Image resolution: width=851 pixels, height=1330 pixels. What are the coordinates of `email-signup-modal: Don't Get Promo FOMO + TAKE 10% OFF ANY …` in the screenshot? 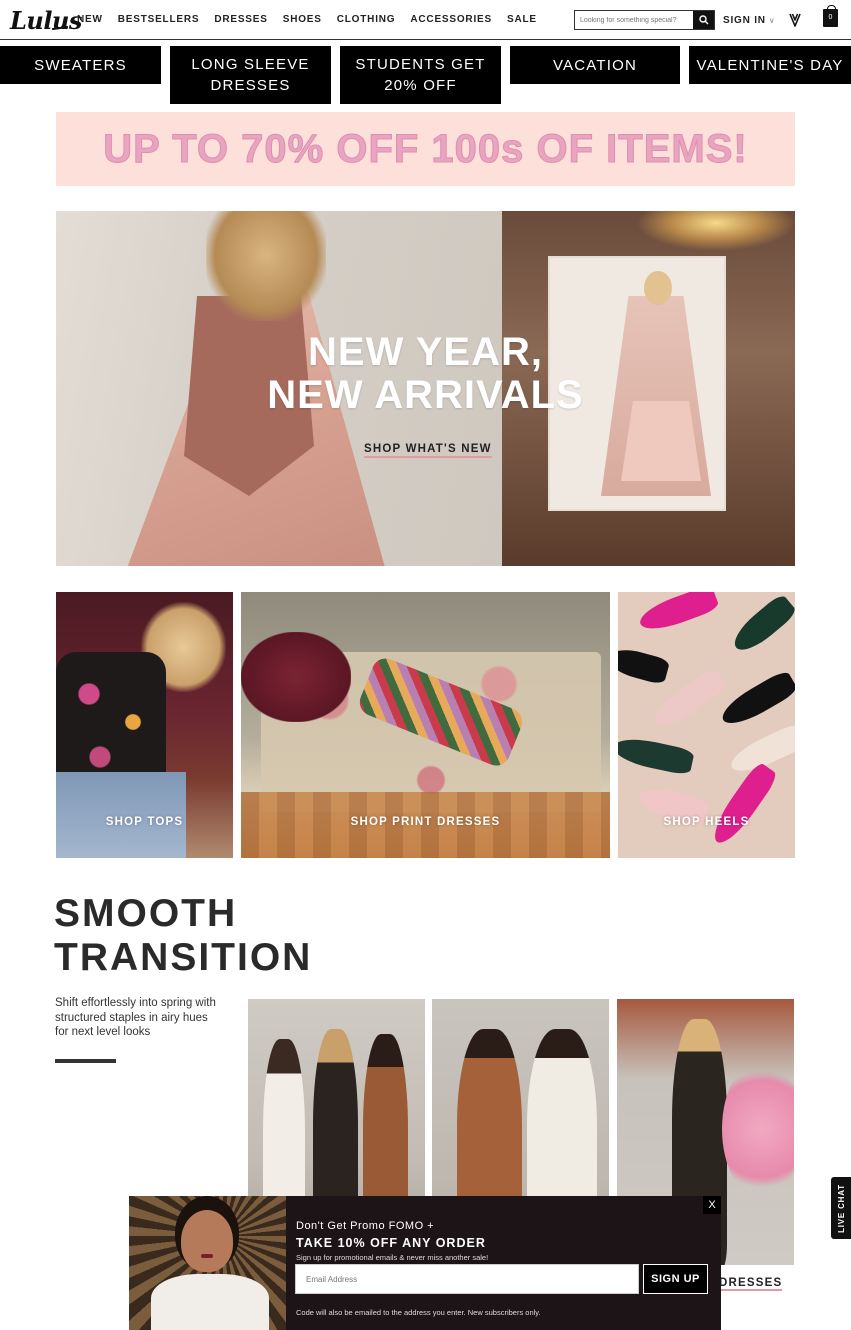 It's located at (425, 1263).